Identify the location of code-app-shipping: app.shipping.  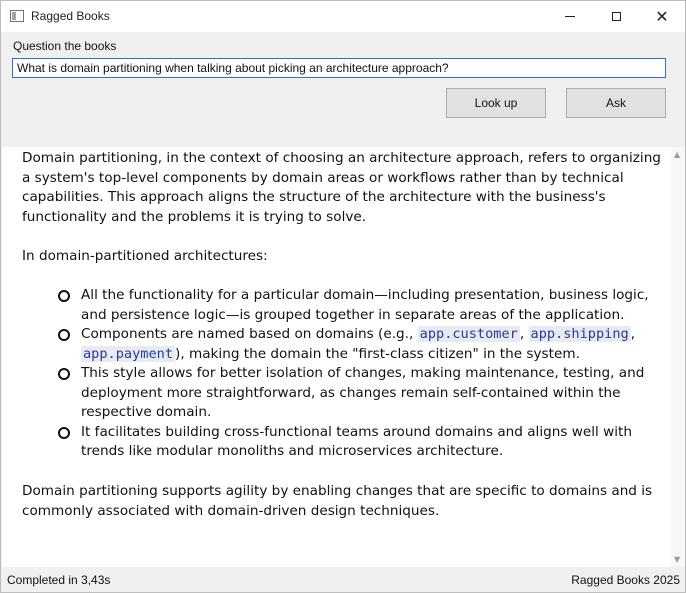
(579, 334).